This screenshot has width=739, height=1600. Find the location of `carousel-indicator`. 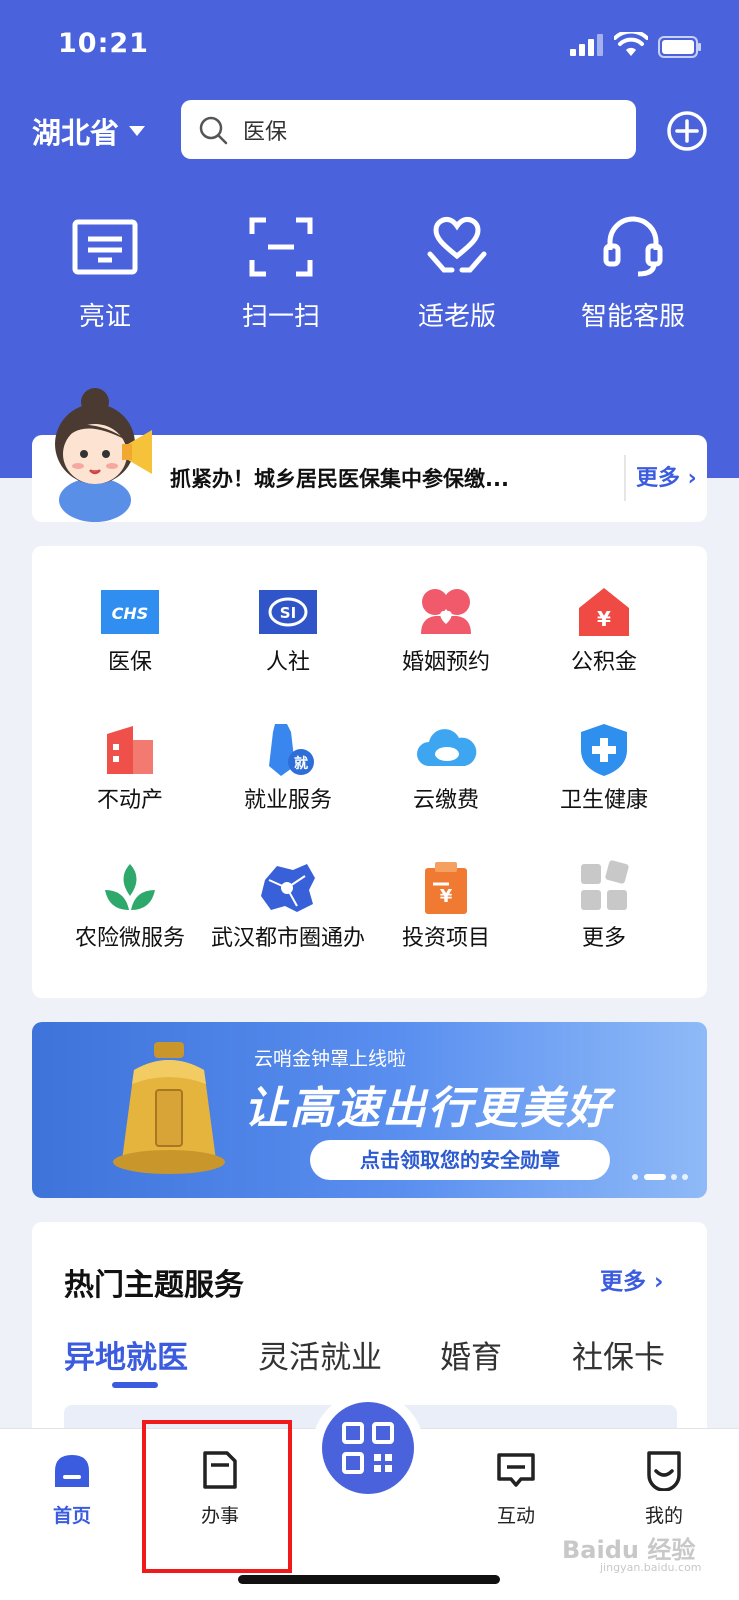

carousel-indicator is located at coordinates (660, 1177).